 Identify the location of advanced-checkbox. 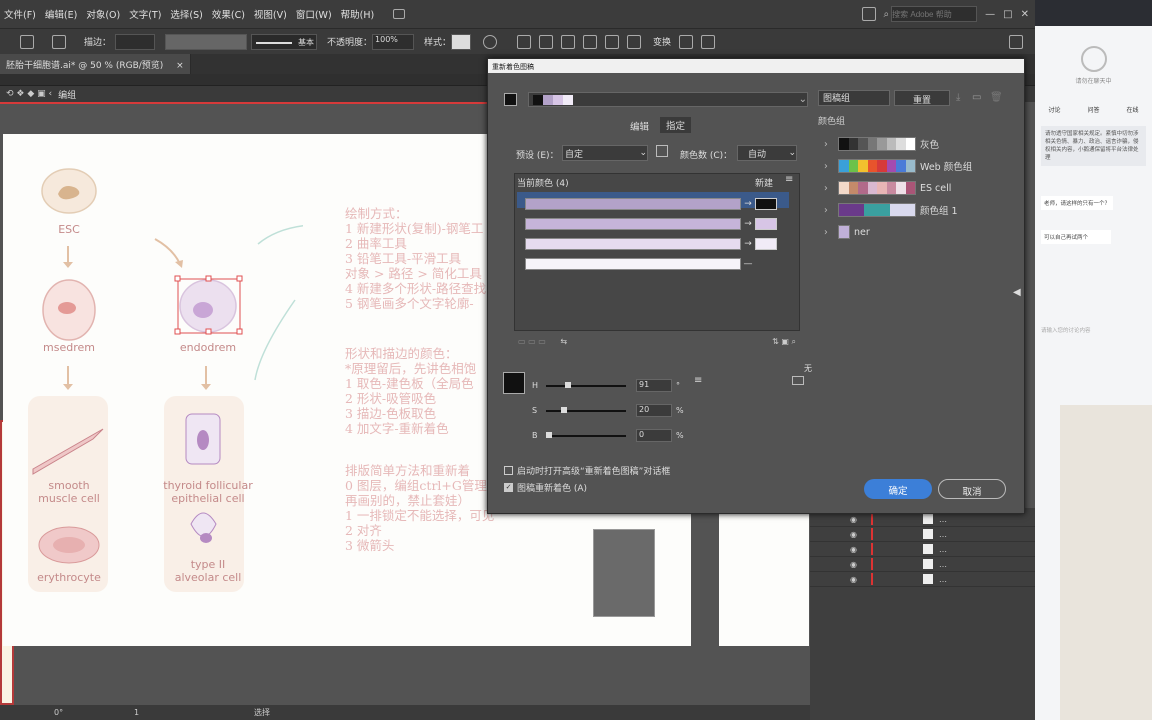
(508, 470).